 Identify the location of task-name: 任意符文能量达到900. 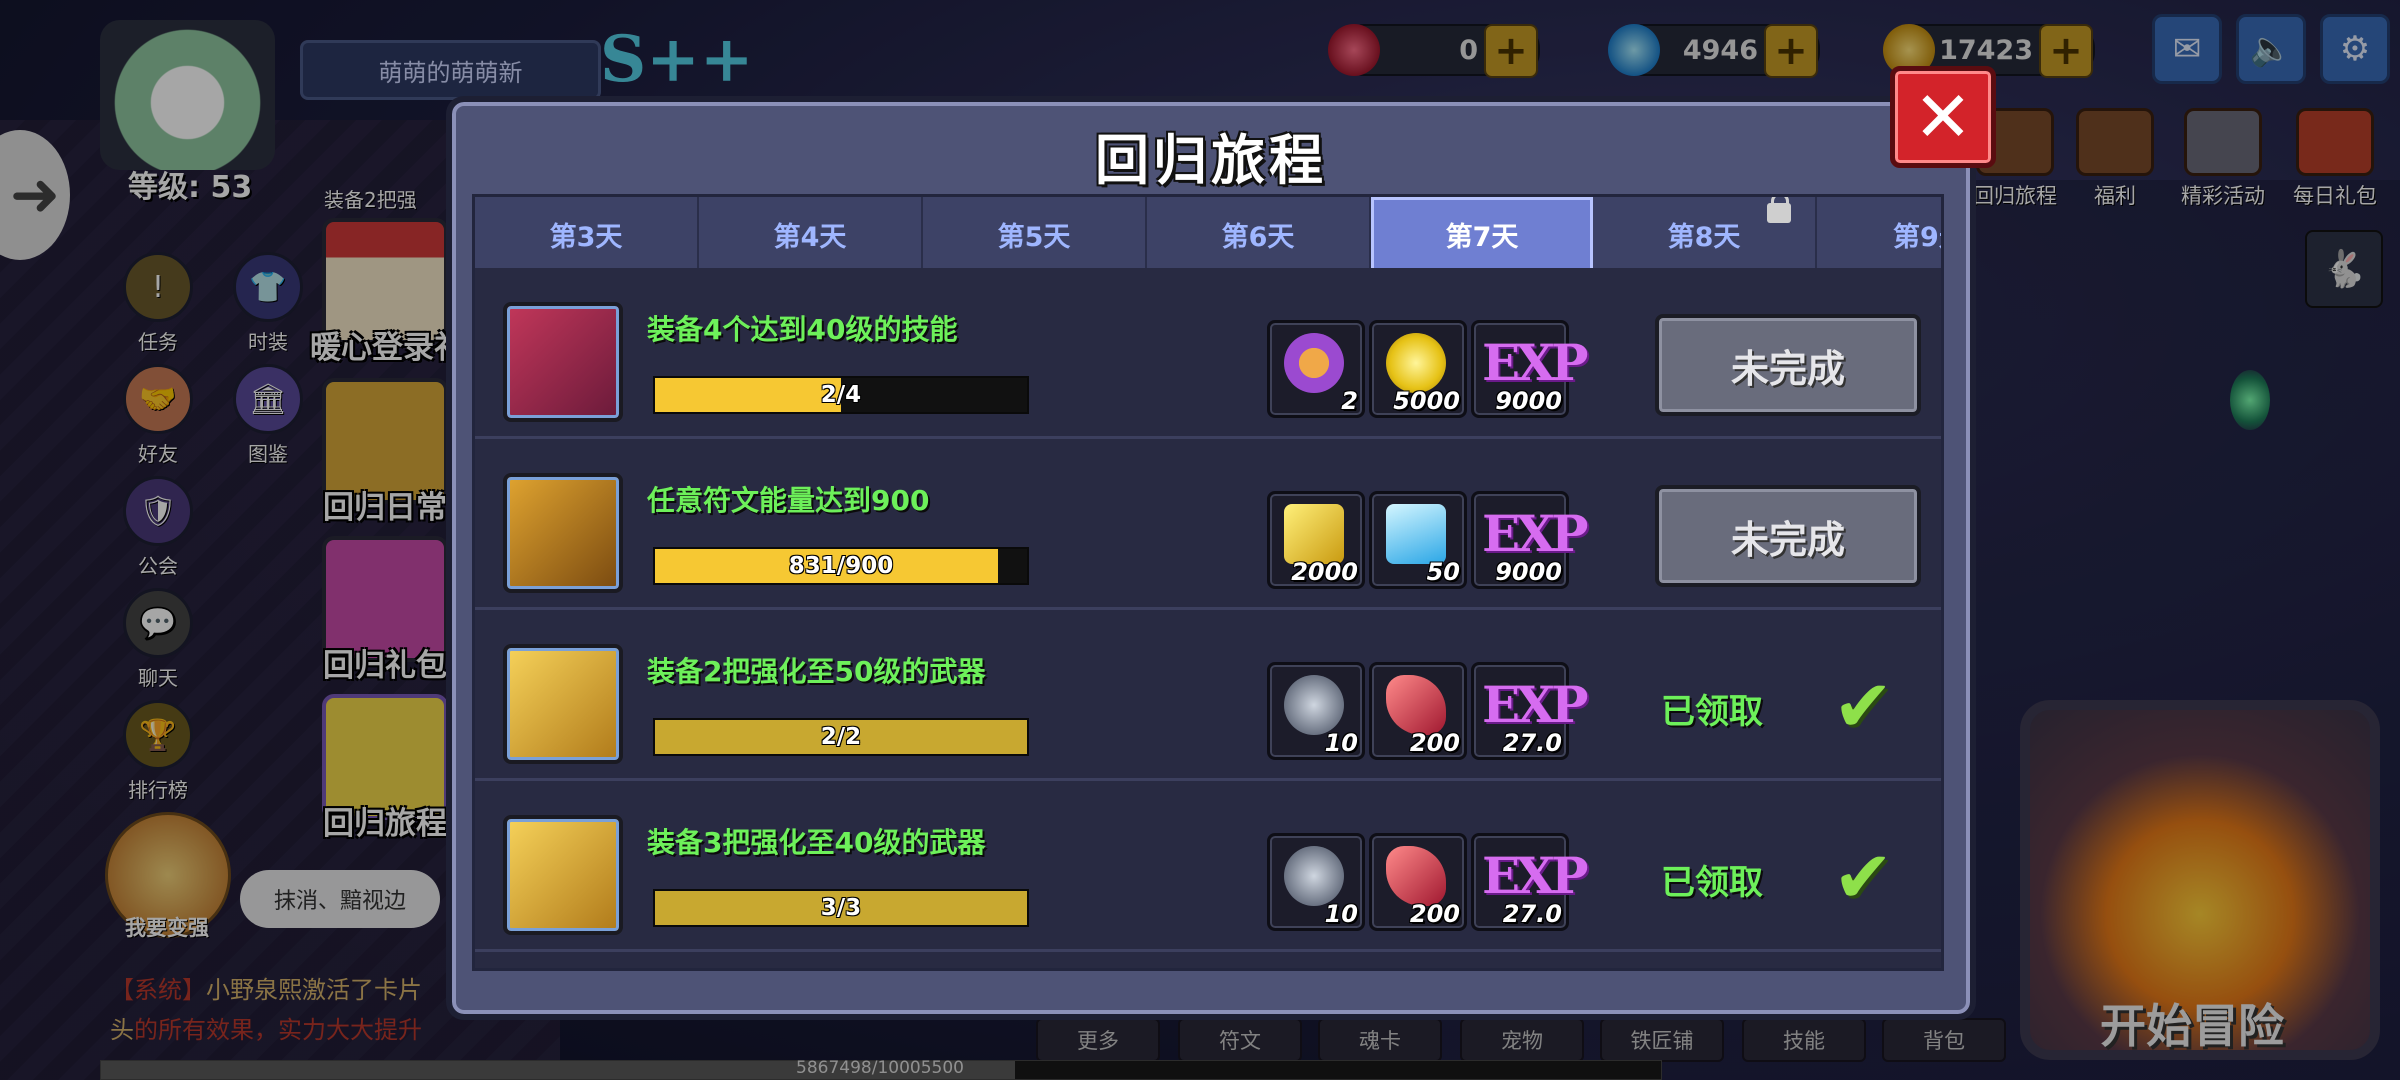
(788, 500).